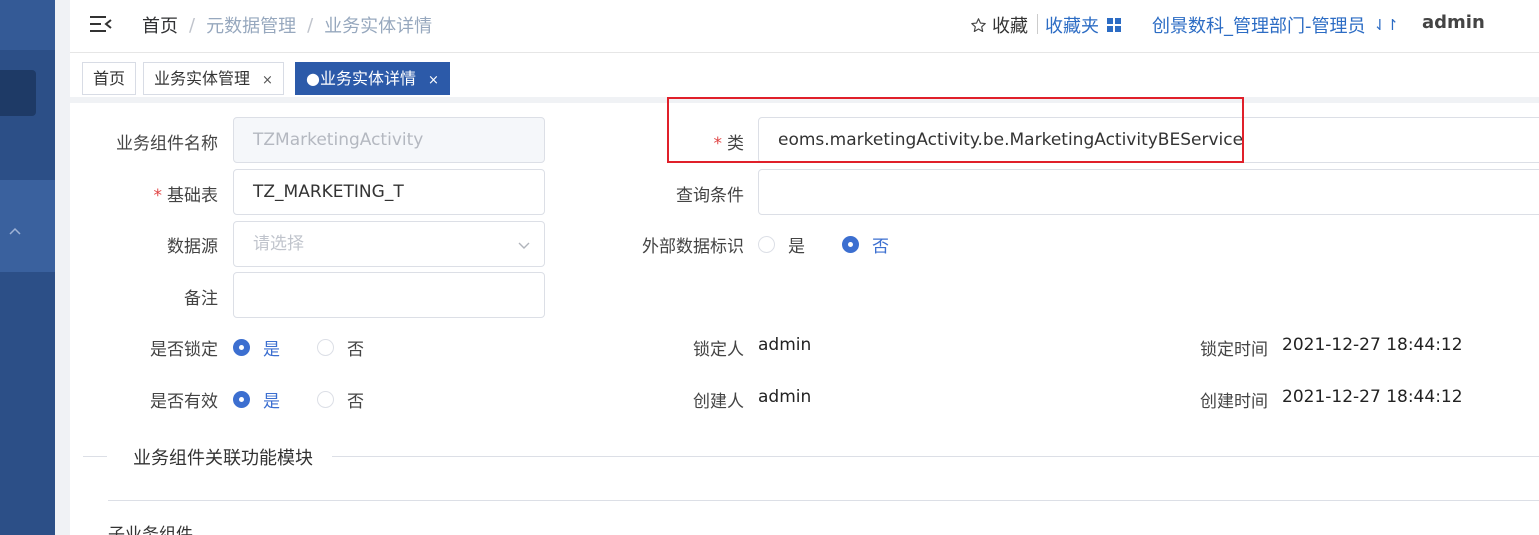 Image resolution: width=1539 pixels, height=535 pixels. I want to click on sidebar, so click(27, 267).